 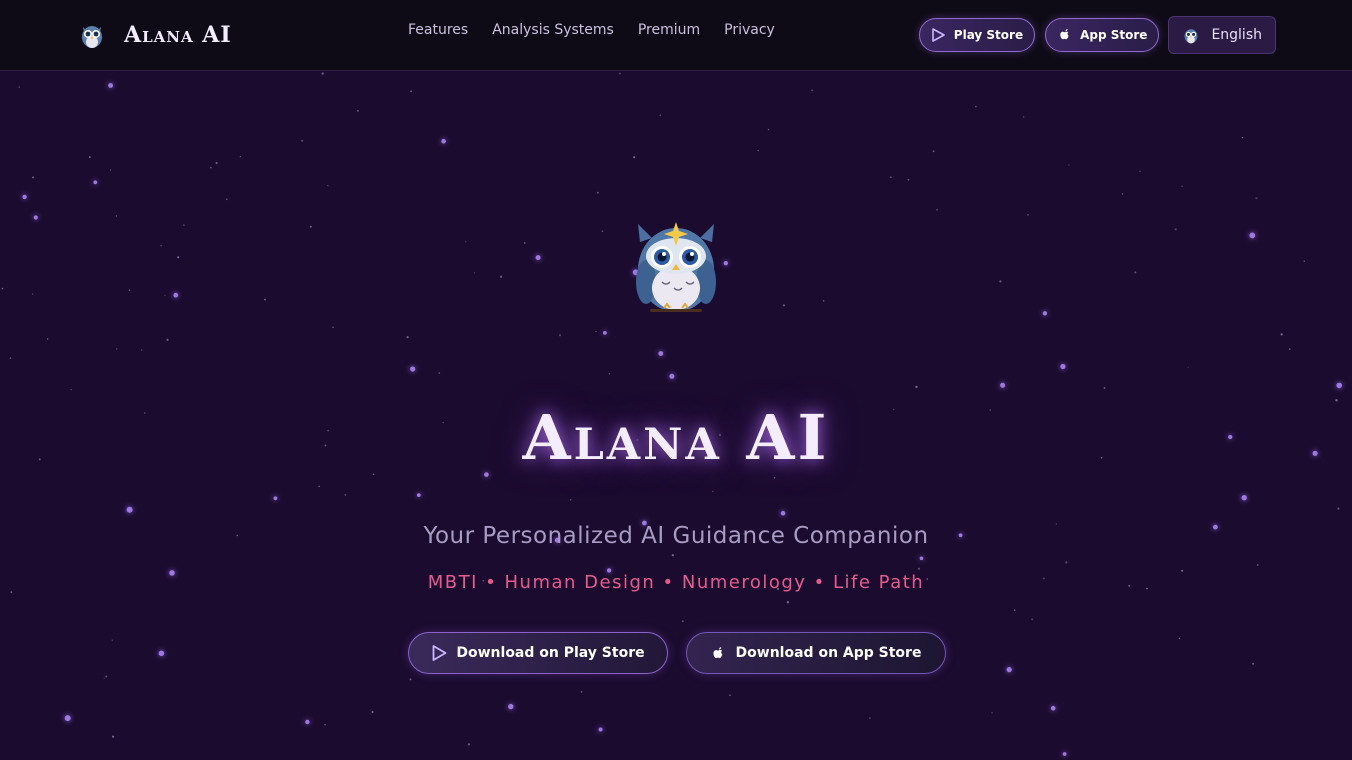 I want to click on language-label: English, so click(x=1236, y=35).